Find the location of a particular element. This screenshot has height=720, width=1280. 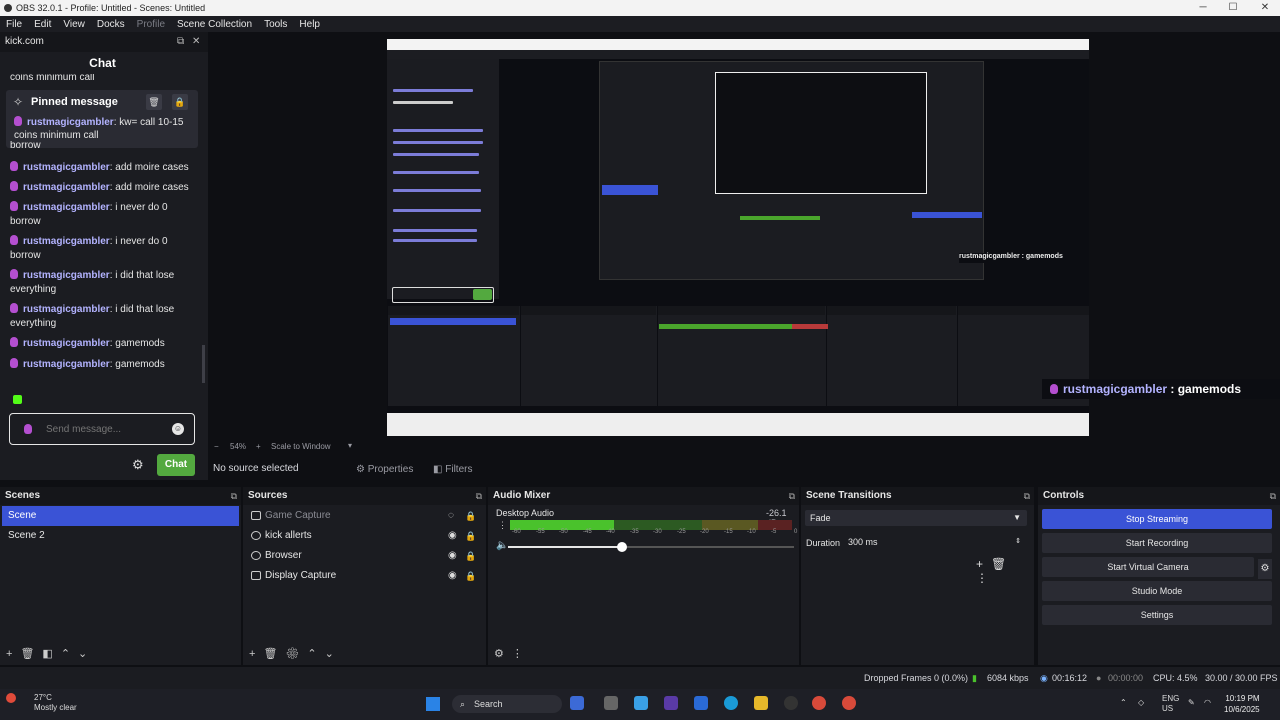

wifi-icon: ◠ is located at coordinates (1207, 702).